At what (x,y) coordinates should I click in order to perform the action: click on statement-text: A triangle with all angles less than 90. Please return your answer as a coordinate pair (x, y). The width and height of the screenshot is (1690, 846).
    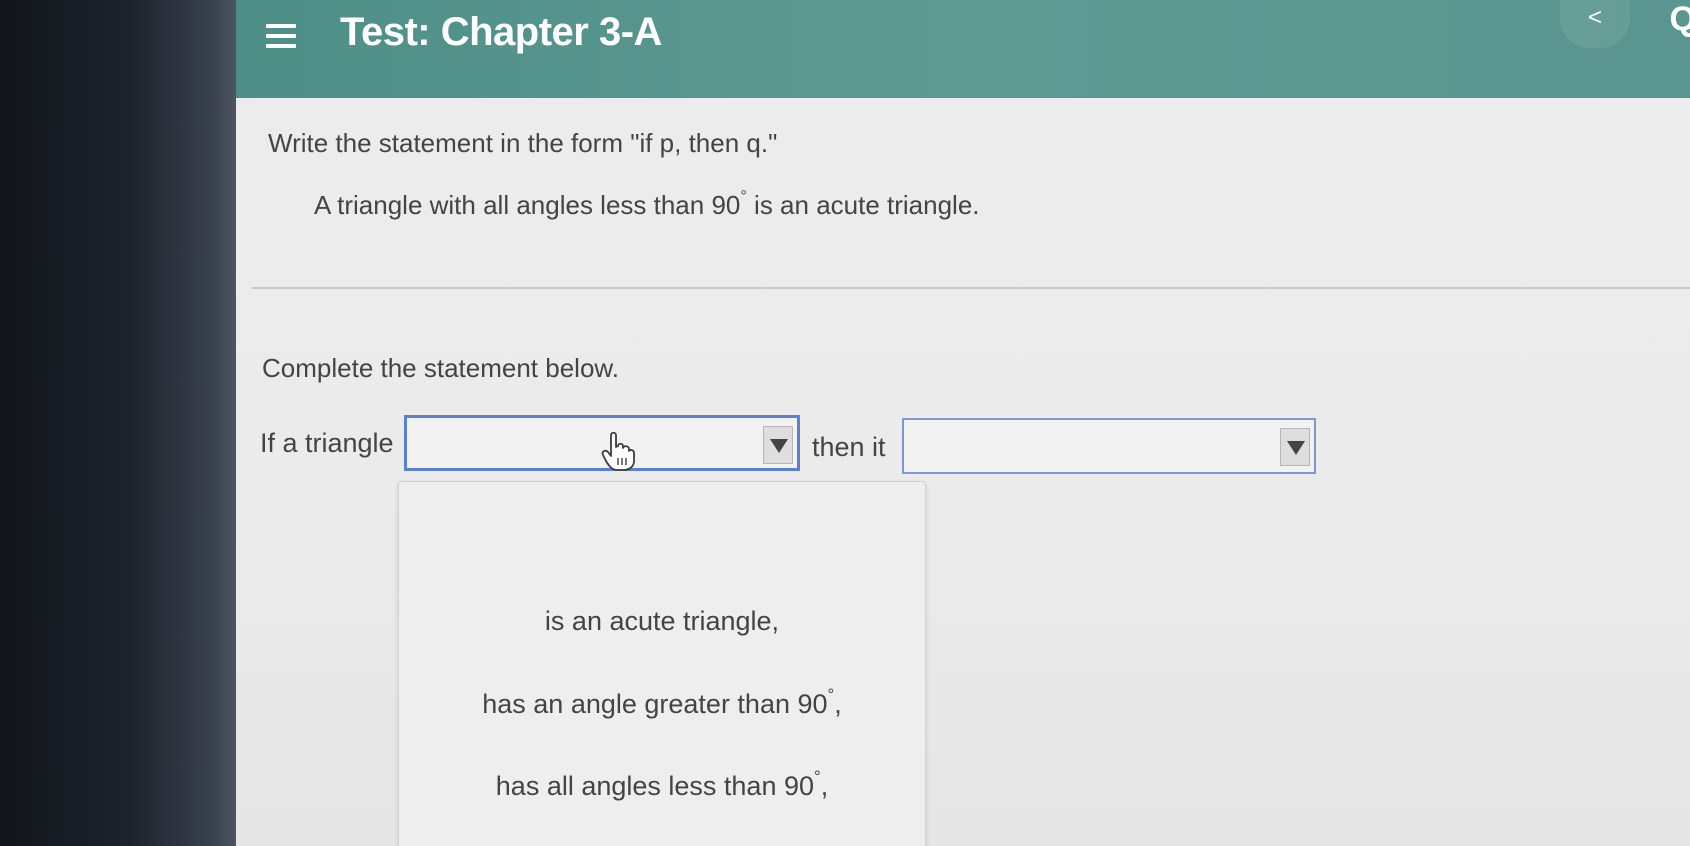
    Looking at the image, I should click on (527, 205).